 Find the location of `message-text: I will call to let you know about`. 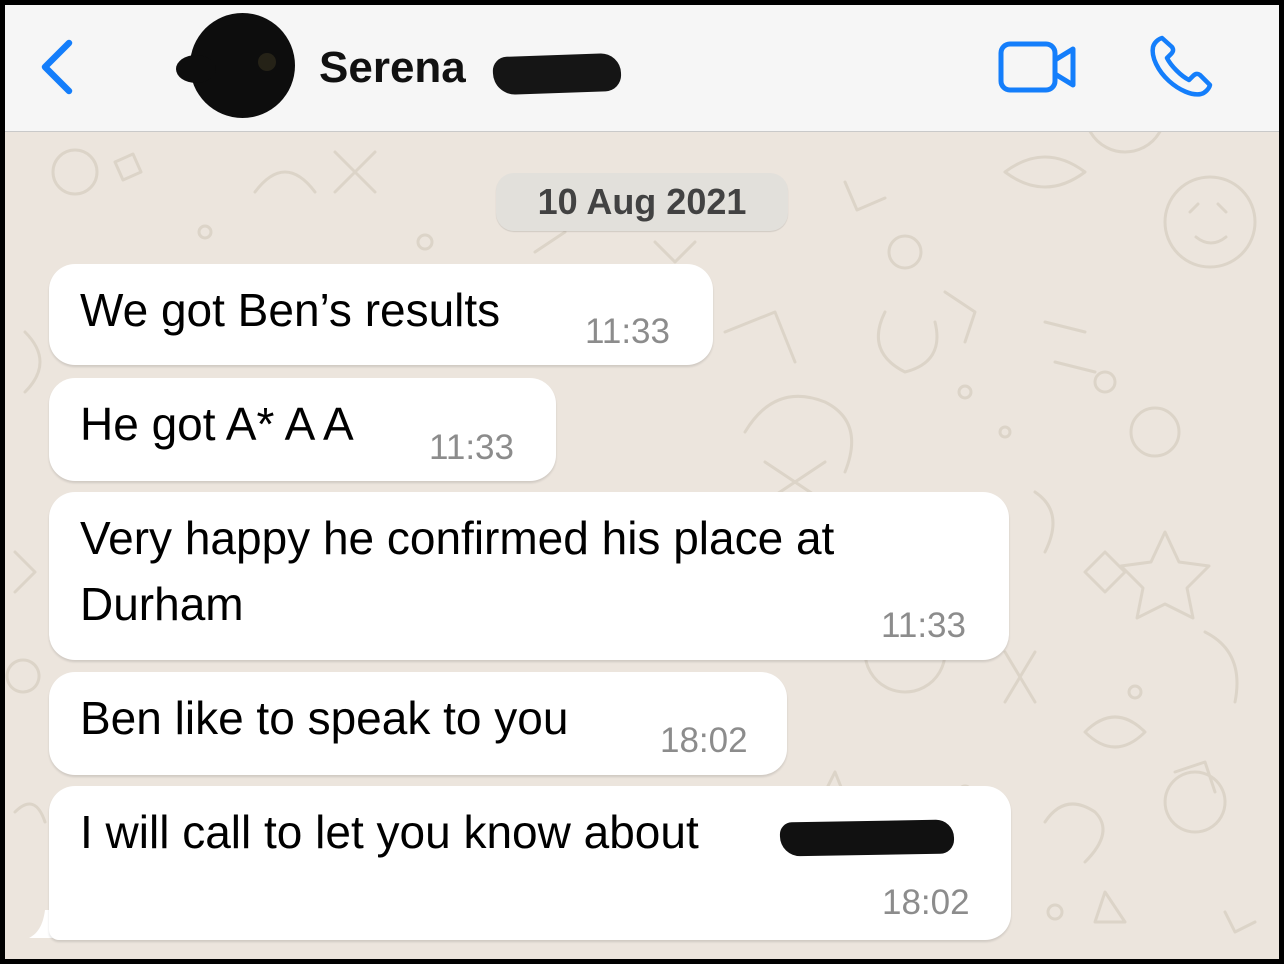

message-text: I will call to let you know about is located at coordinates (389, 832).